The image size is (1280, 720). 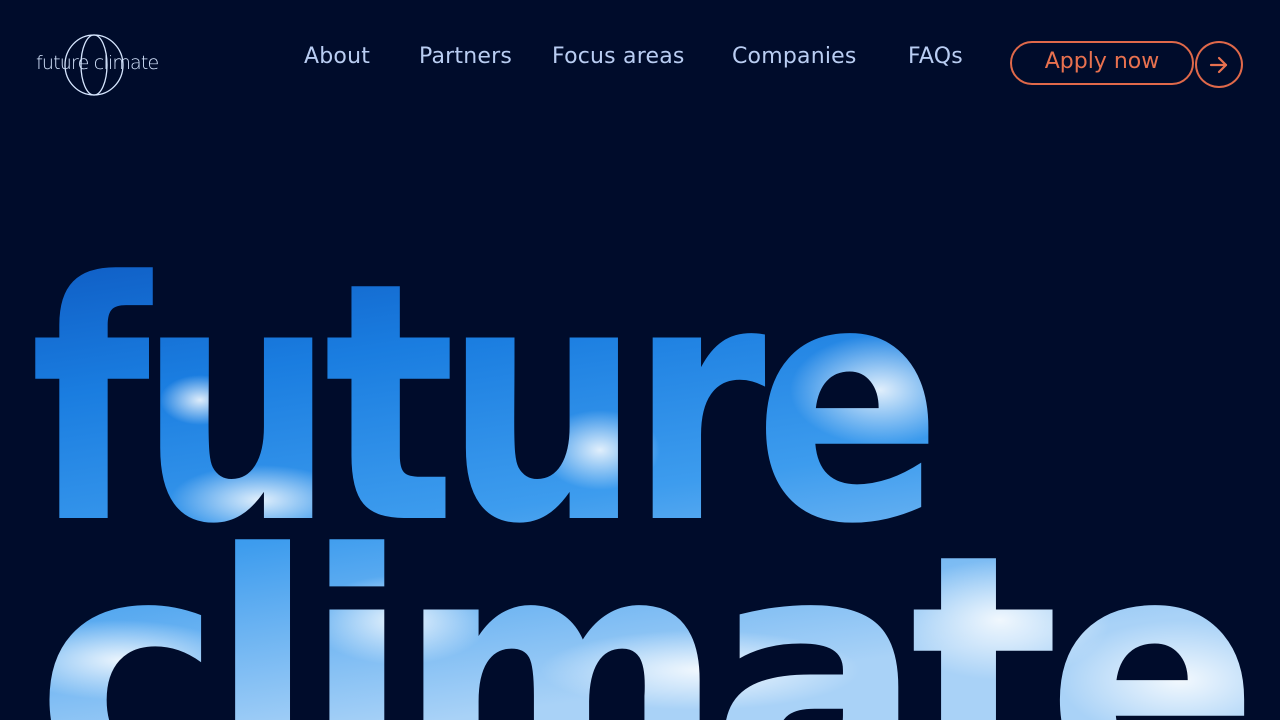 What do you see at coordinates (337, 56) in the screenshot?
I see `nav-item-about: About` at bounding box center [337, 56].